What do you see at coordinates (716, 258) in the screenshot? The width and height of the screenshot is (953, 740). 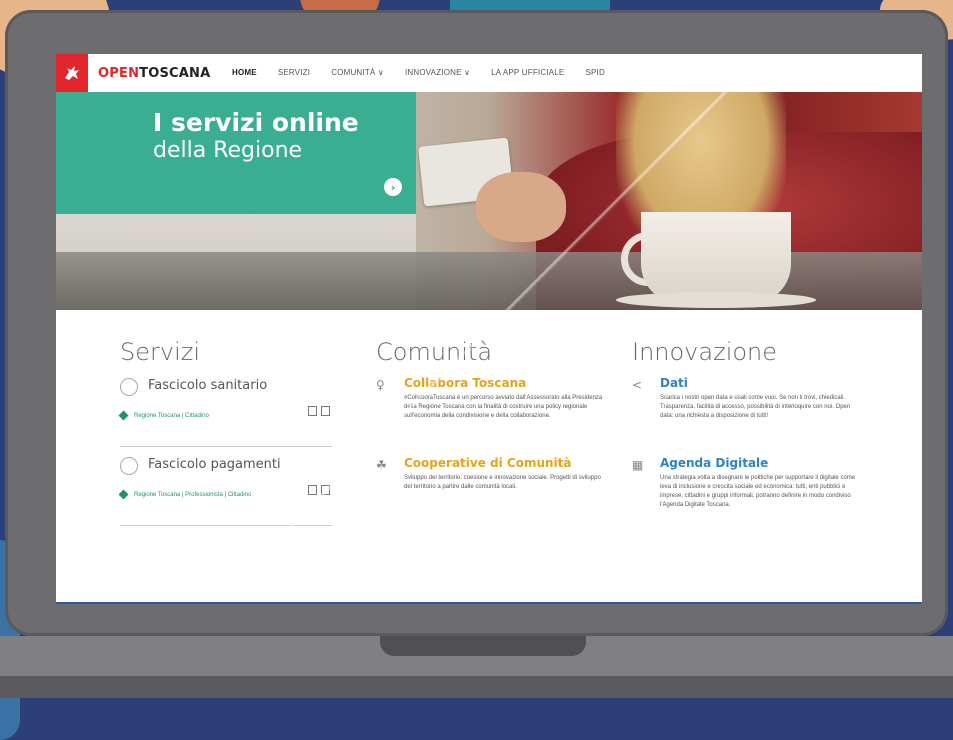 I see `hero-photo-cup` at bounding box center [716, 258].